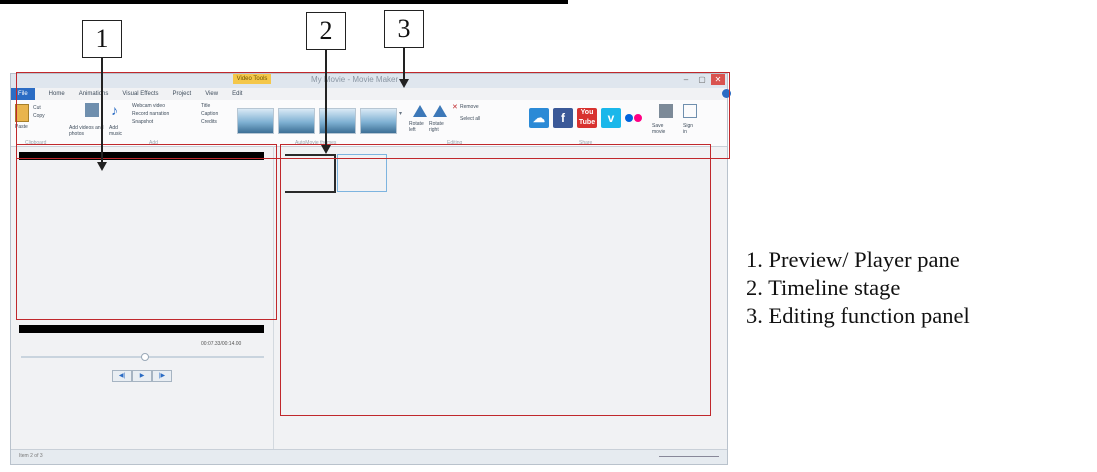 Image resolution: width=1097 pixels, height=472 pixels. Describe the element at coordinates (162, 376) in the screenshot. I see `next-frame-icon: |▶` at that location.